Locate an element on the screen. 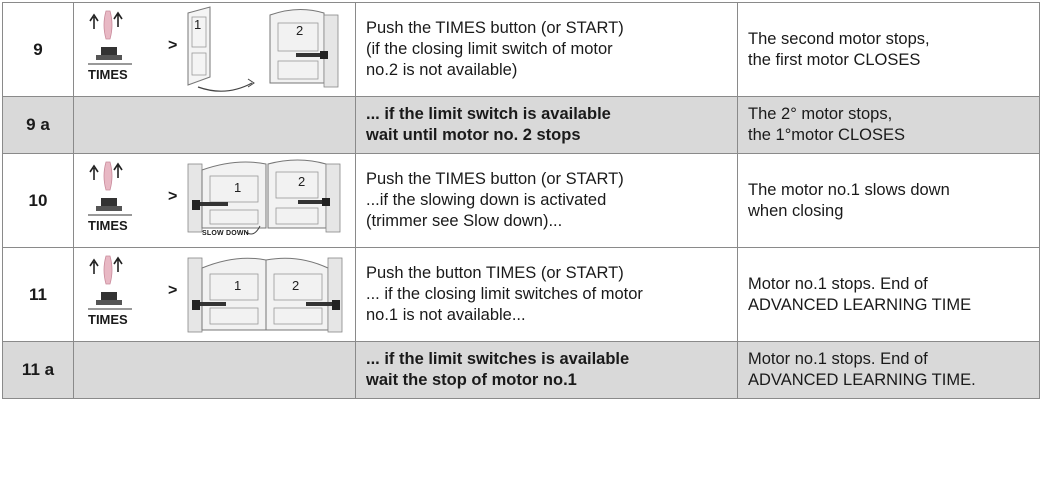 This screenshot has width=1043, height=498. step-number: 11 a is located at coordinates (38, 370).